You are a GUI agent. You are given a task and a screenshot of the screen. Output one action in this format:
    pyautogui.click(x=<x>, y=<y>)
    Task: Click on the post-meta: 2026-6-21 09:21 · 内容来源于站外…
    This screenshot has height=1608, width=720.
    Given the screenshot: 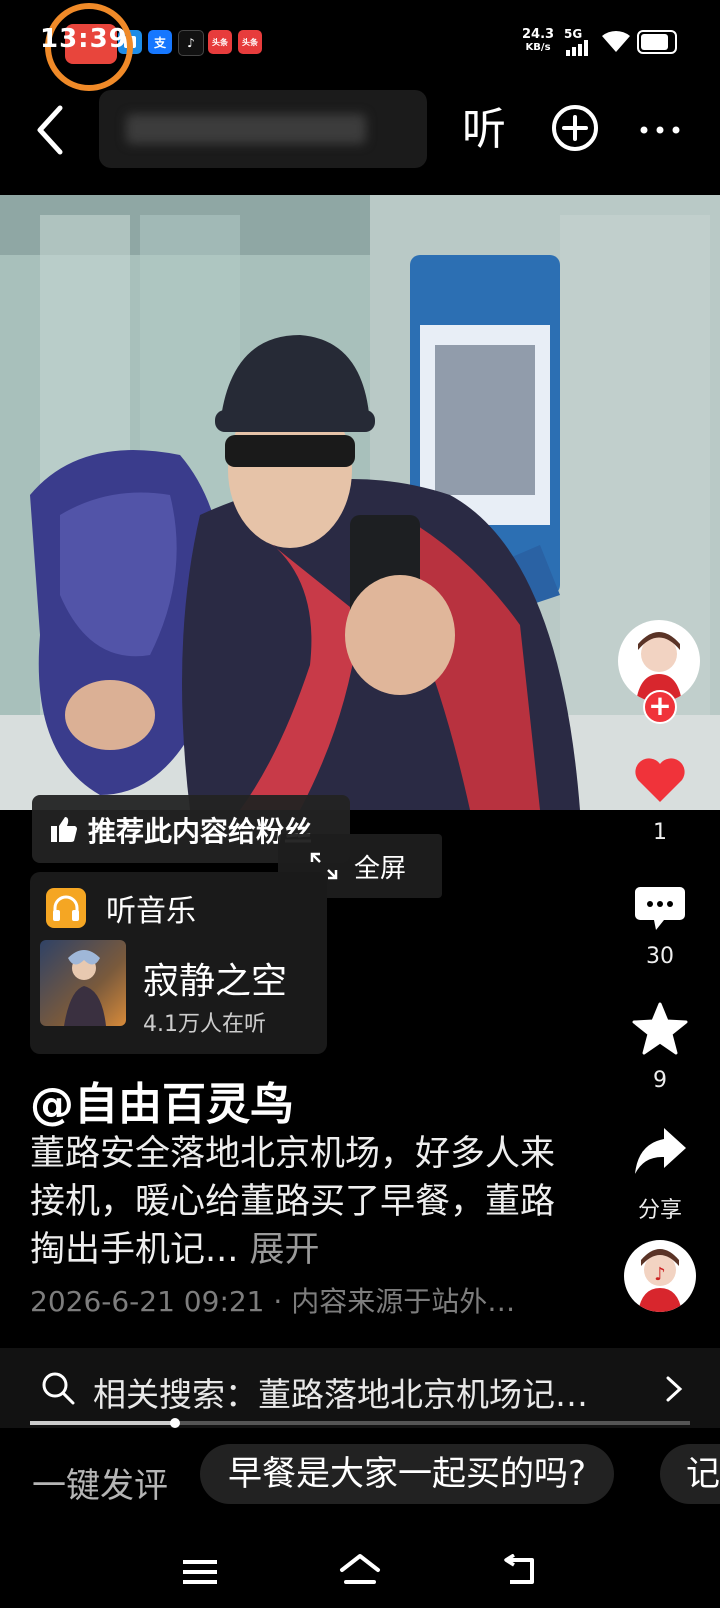 What is the action you would take?
    pyautogui.click(x=272, y=1300)
    